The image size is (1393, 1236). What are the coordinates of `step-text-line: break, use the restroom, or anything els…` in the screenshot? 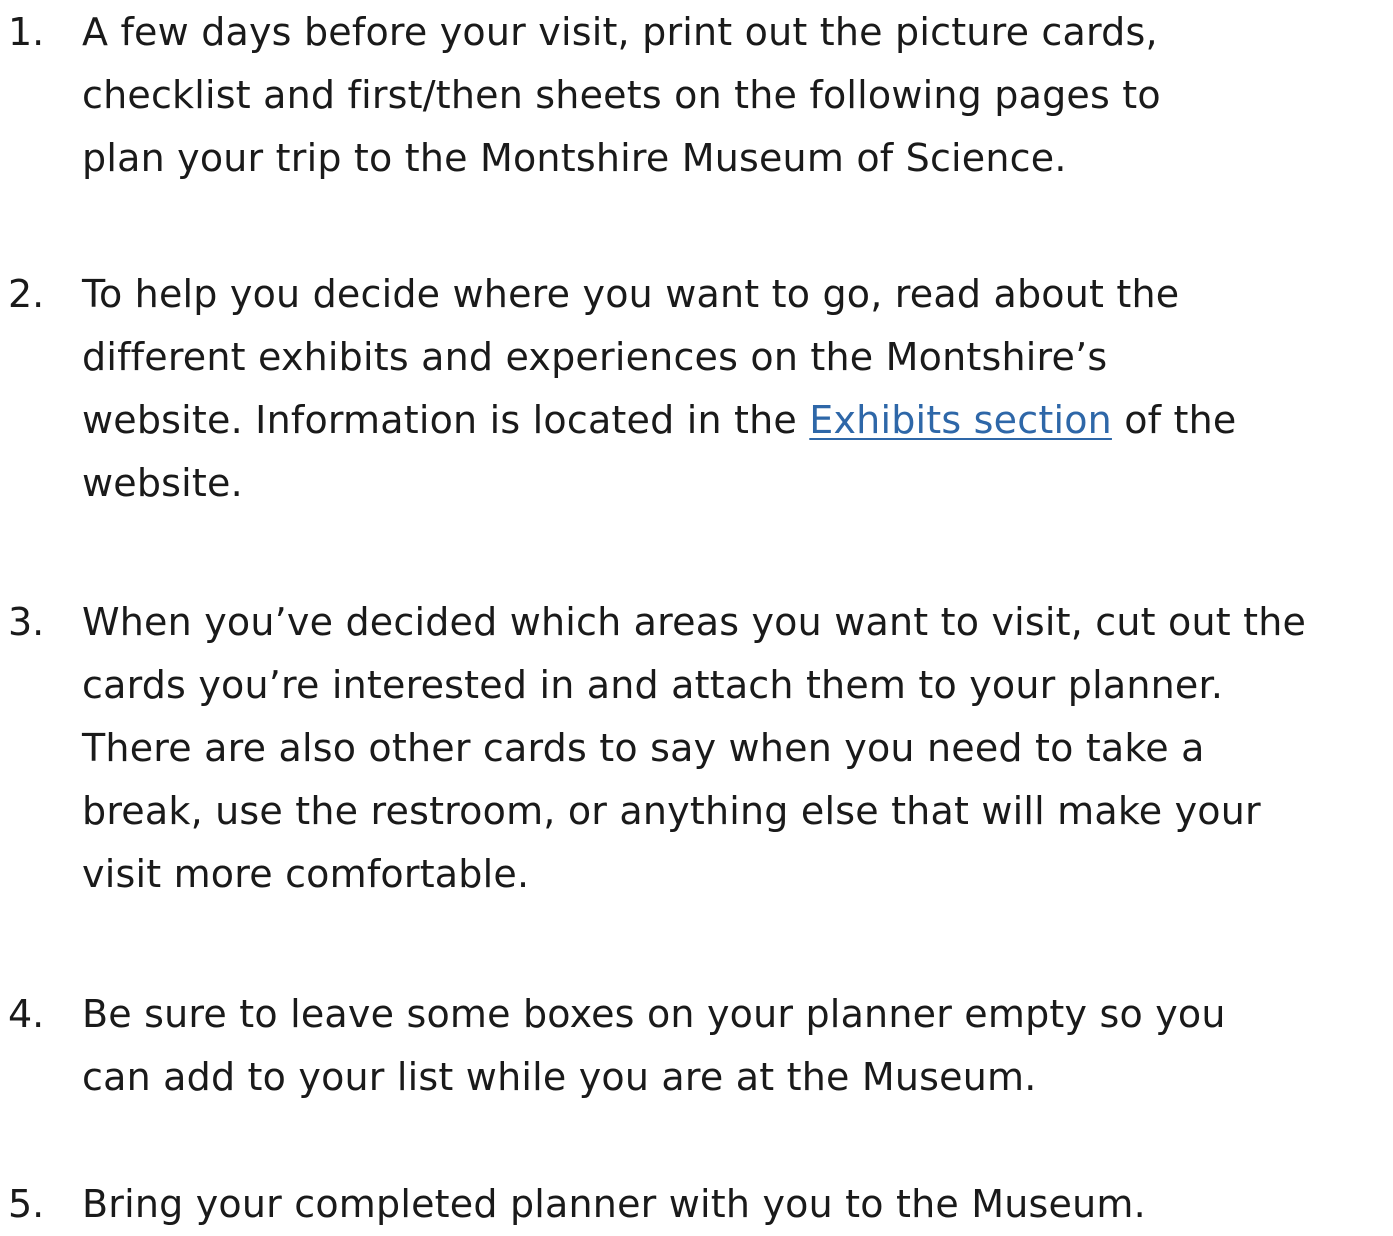 It's located at (671, 811).